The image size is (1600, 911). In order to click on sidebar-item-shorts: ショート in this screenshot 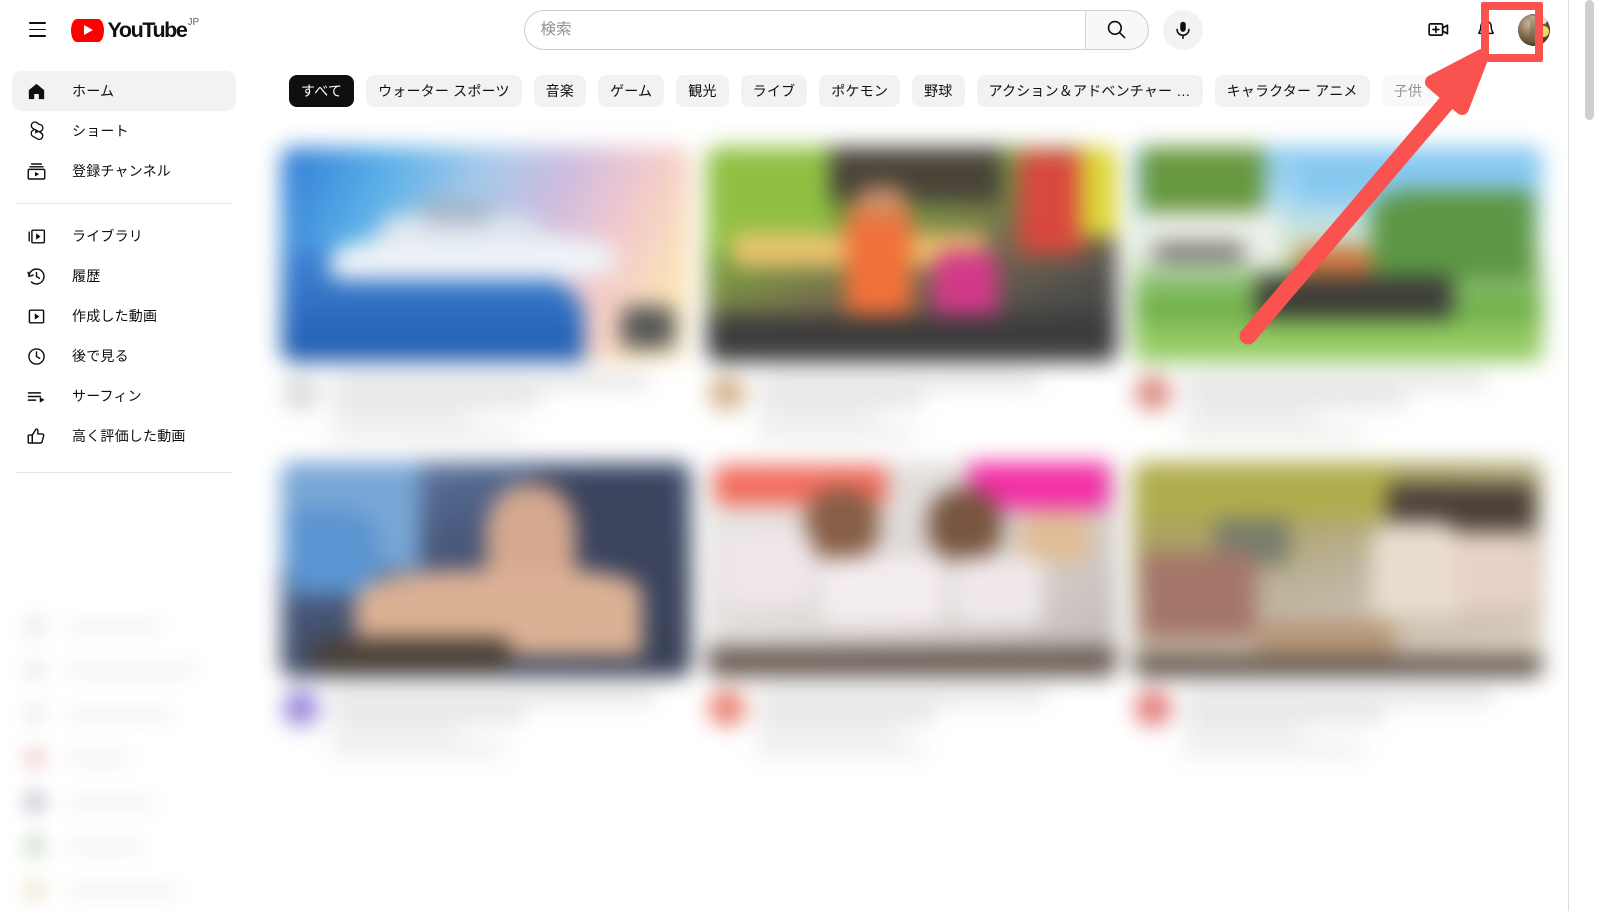, I will do `click(124, 131)`.